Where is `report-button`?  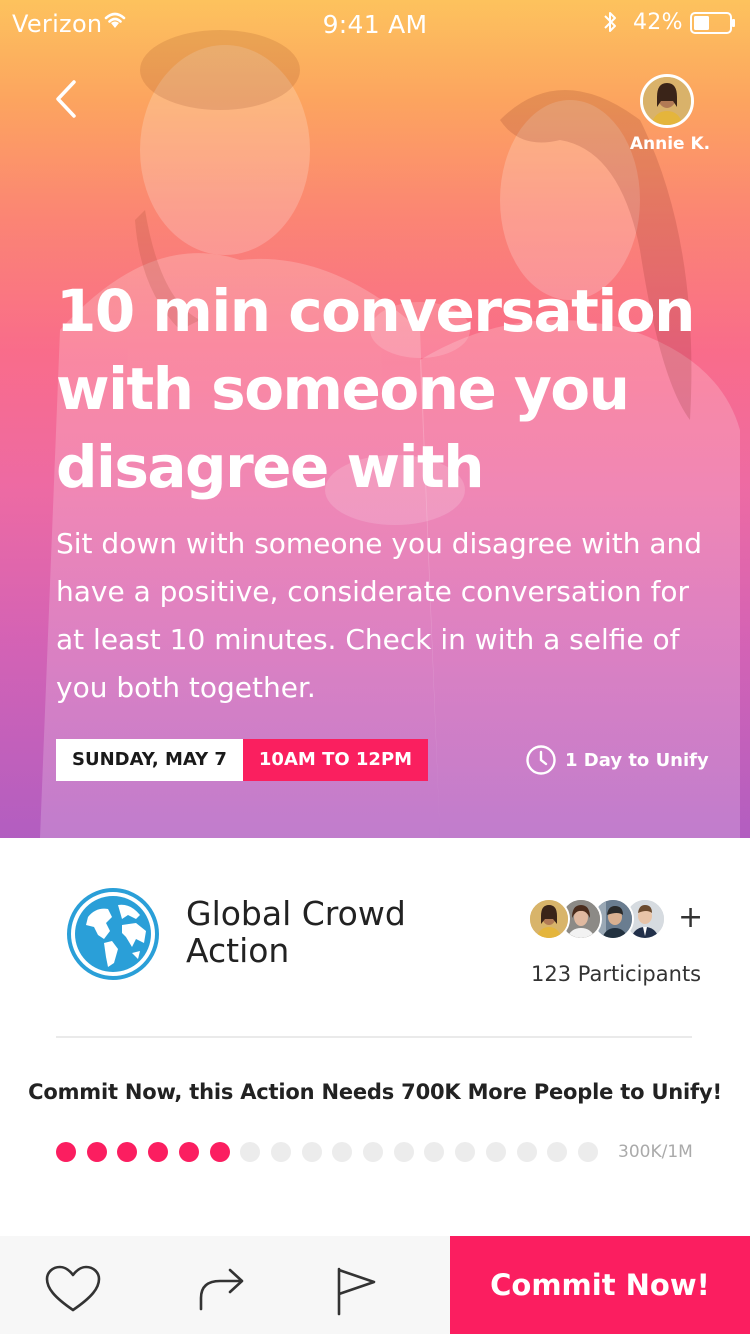
report-button is located at coordinates (357, 1285).